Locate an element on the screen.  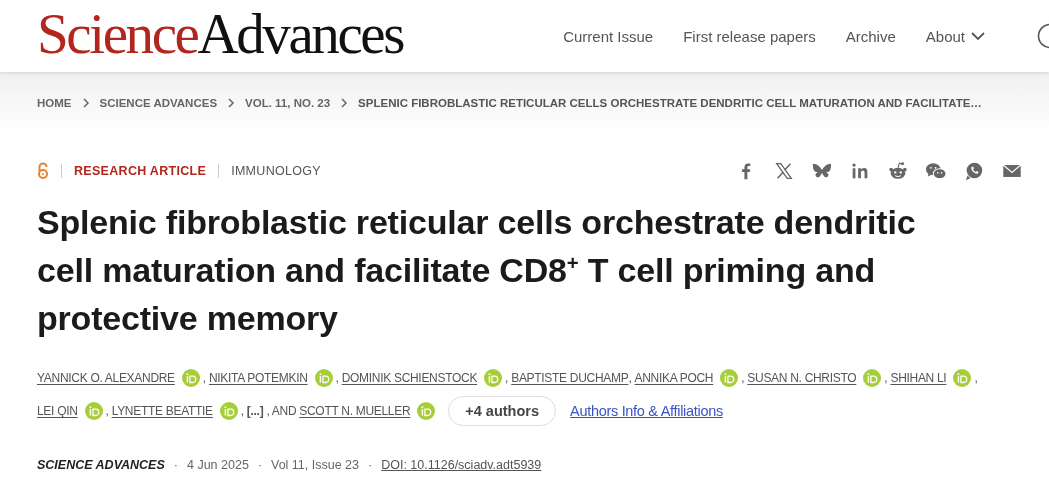
doi-link: DOI: 10.1126/sciadv.adt5939 is located at coordinates (461, 465).